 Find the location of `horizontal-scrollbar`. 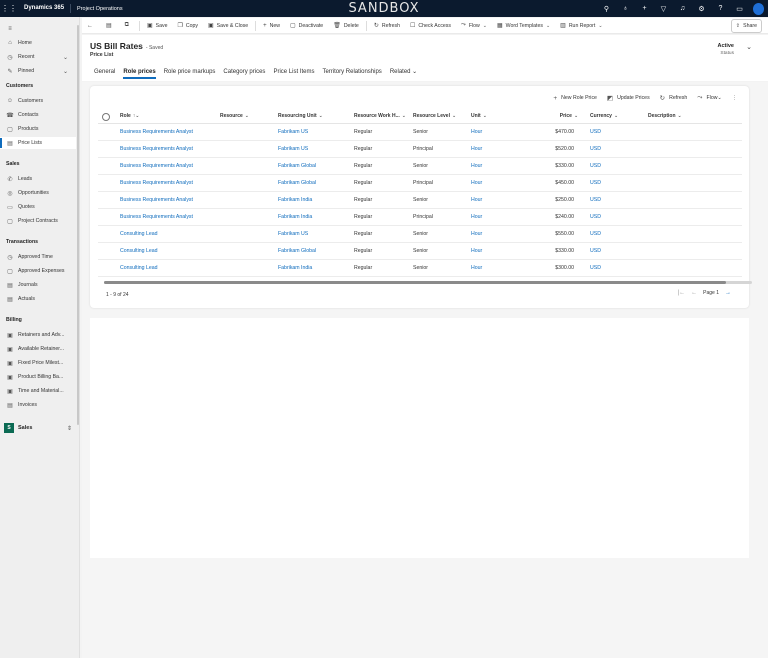

horizontal-scrollbar is located at coordinates (428, 282).